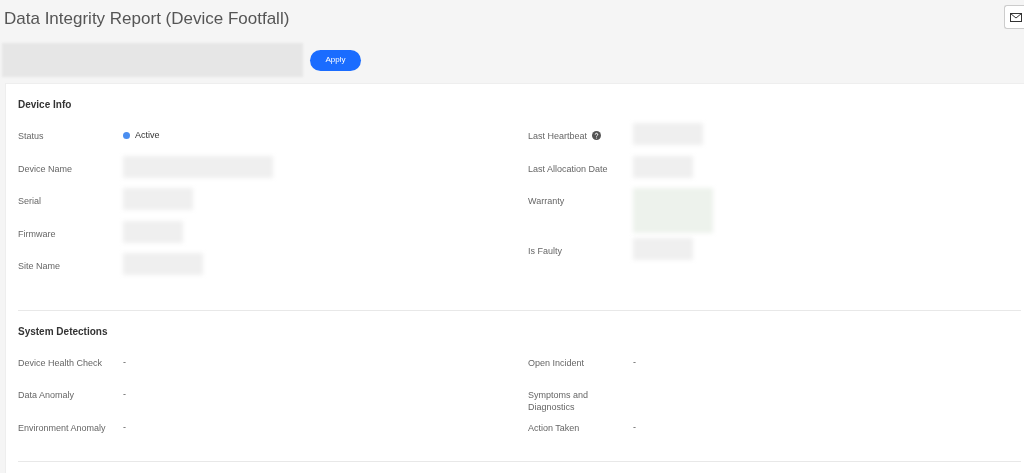 The height and width of the screenshot is (473, 1024). I want to click on field-label: Last Heartbeat, so click(558, 136).